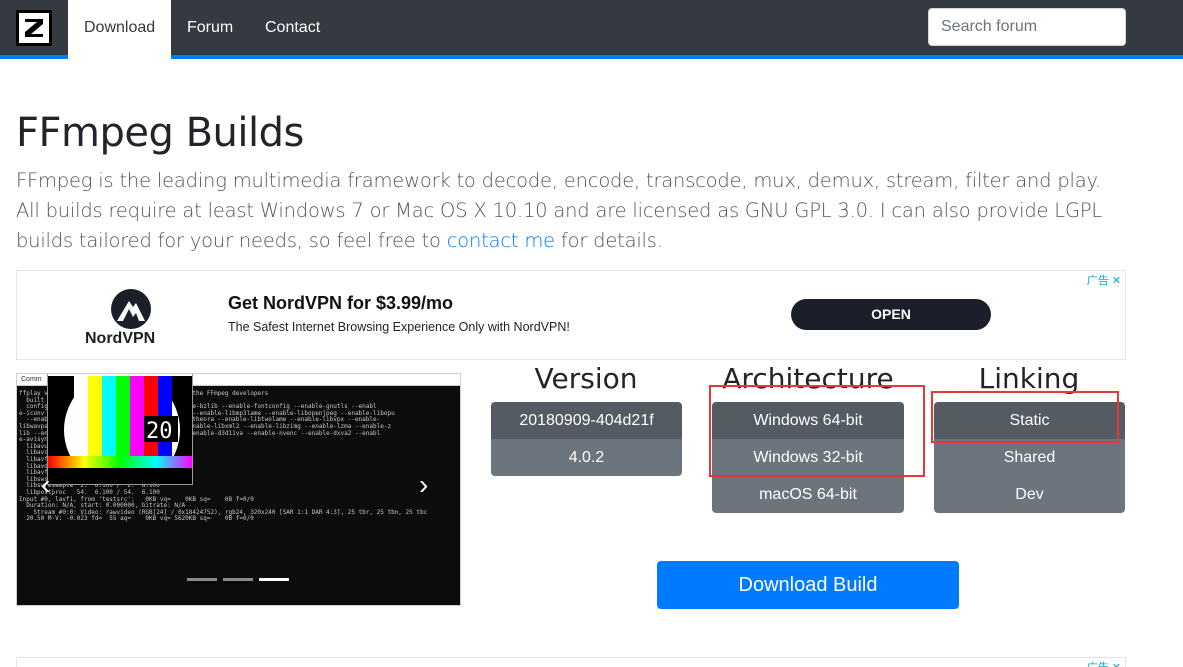 The image size is (1183, 667). What do you see at coordinates (120, 29) in the screenshot?
I see `nav-download: Download` at bounding box center [120, 29].